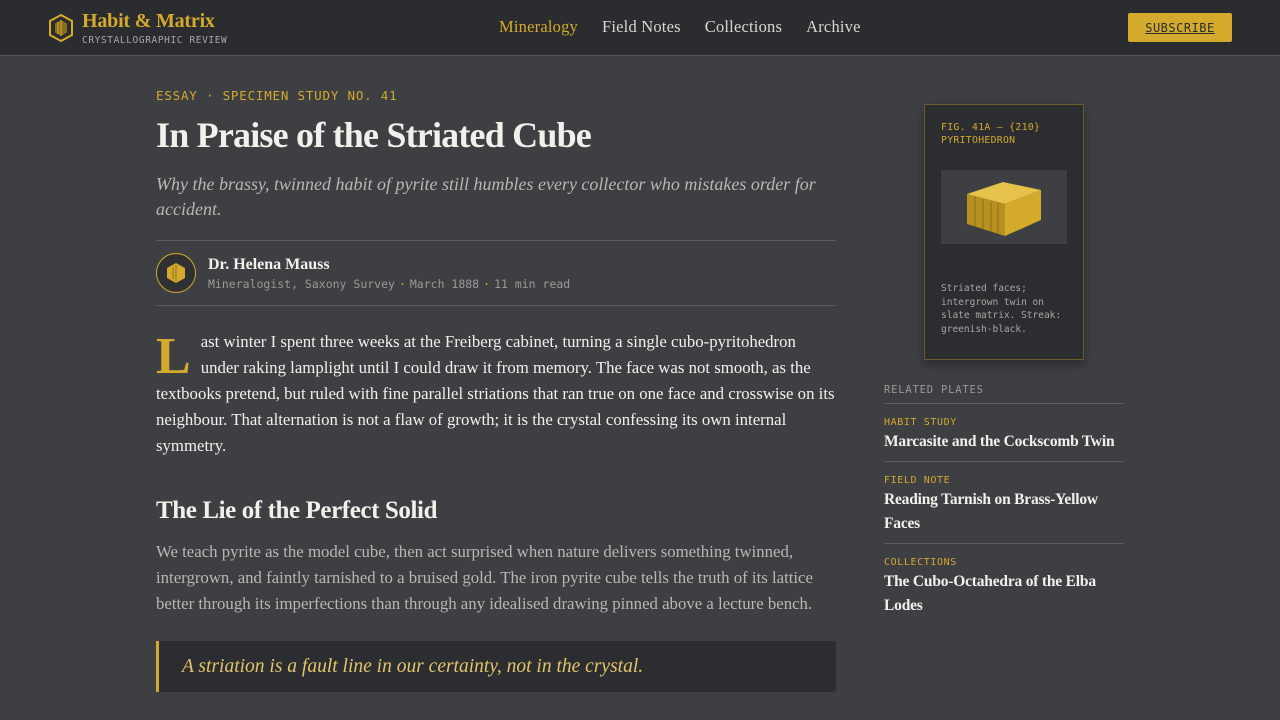  What do you see at coordinates (444, 283) in the screenshot?
I see `publish-date: March 1888` at bounding box center [444, 283].